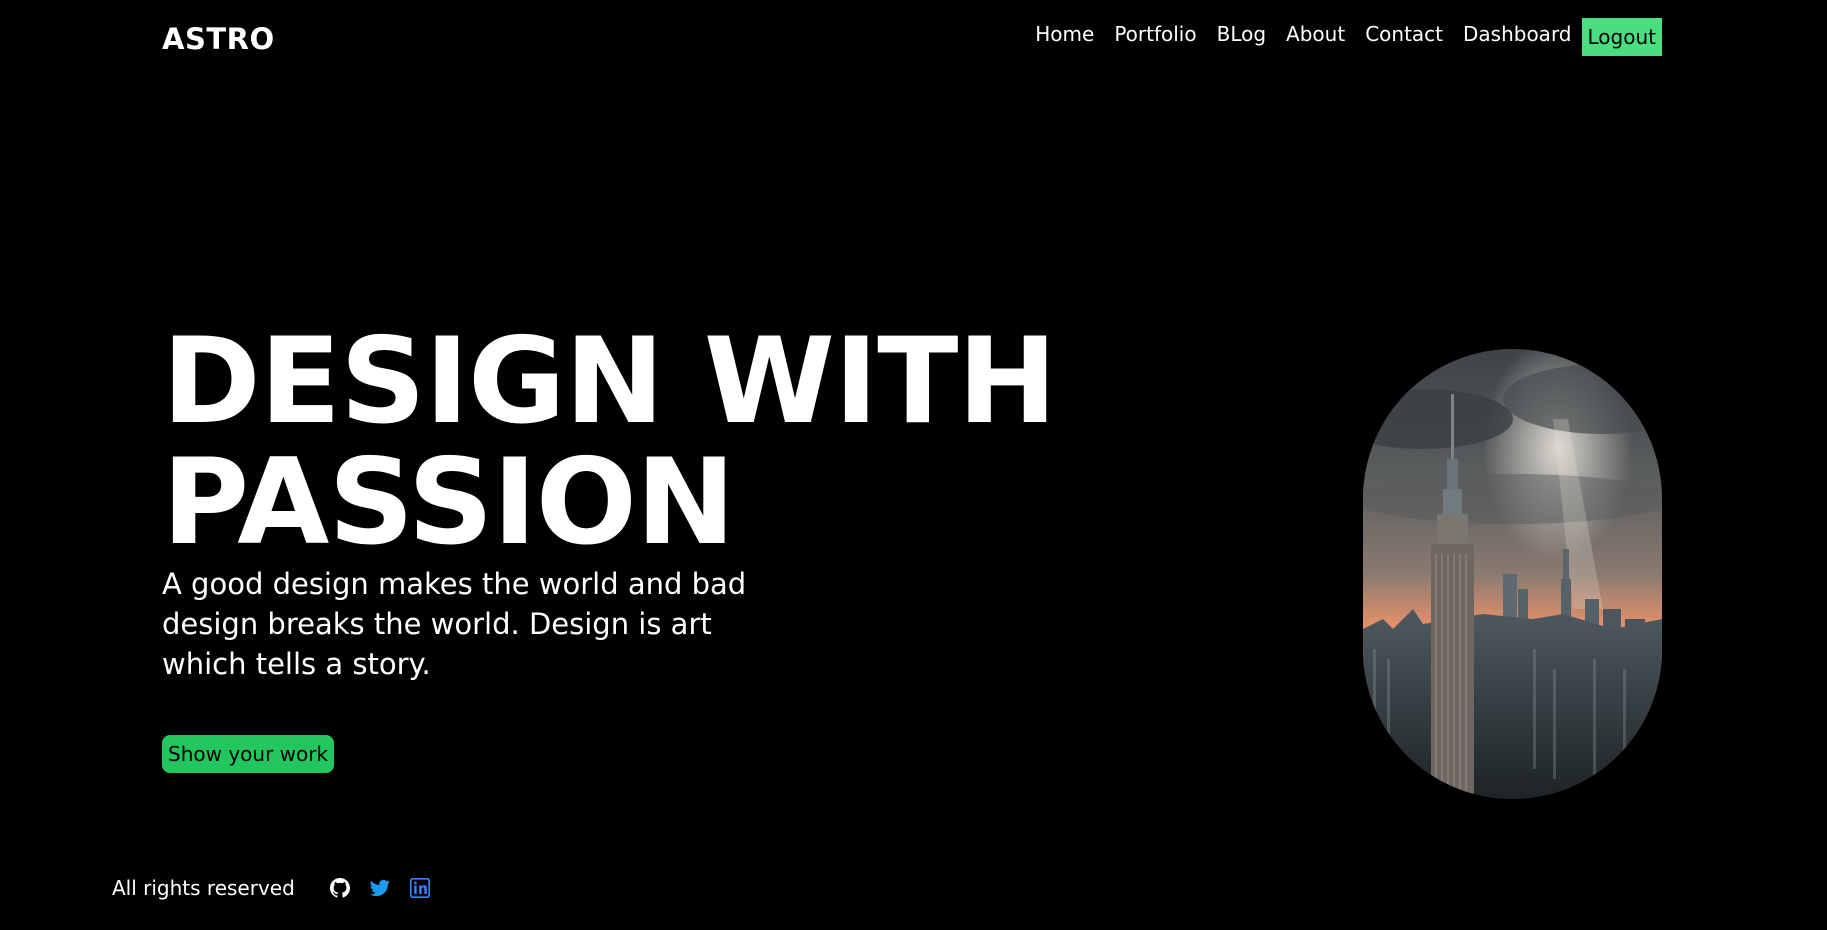 The width and height of the screenshot is (1827, 930). I want to click on twitter-icon, so click(380, 888).